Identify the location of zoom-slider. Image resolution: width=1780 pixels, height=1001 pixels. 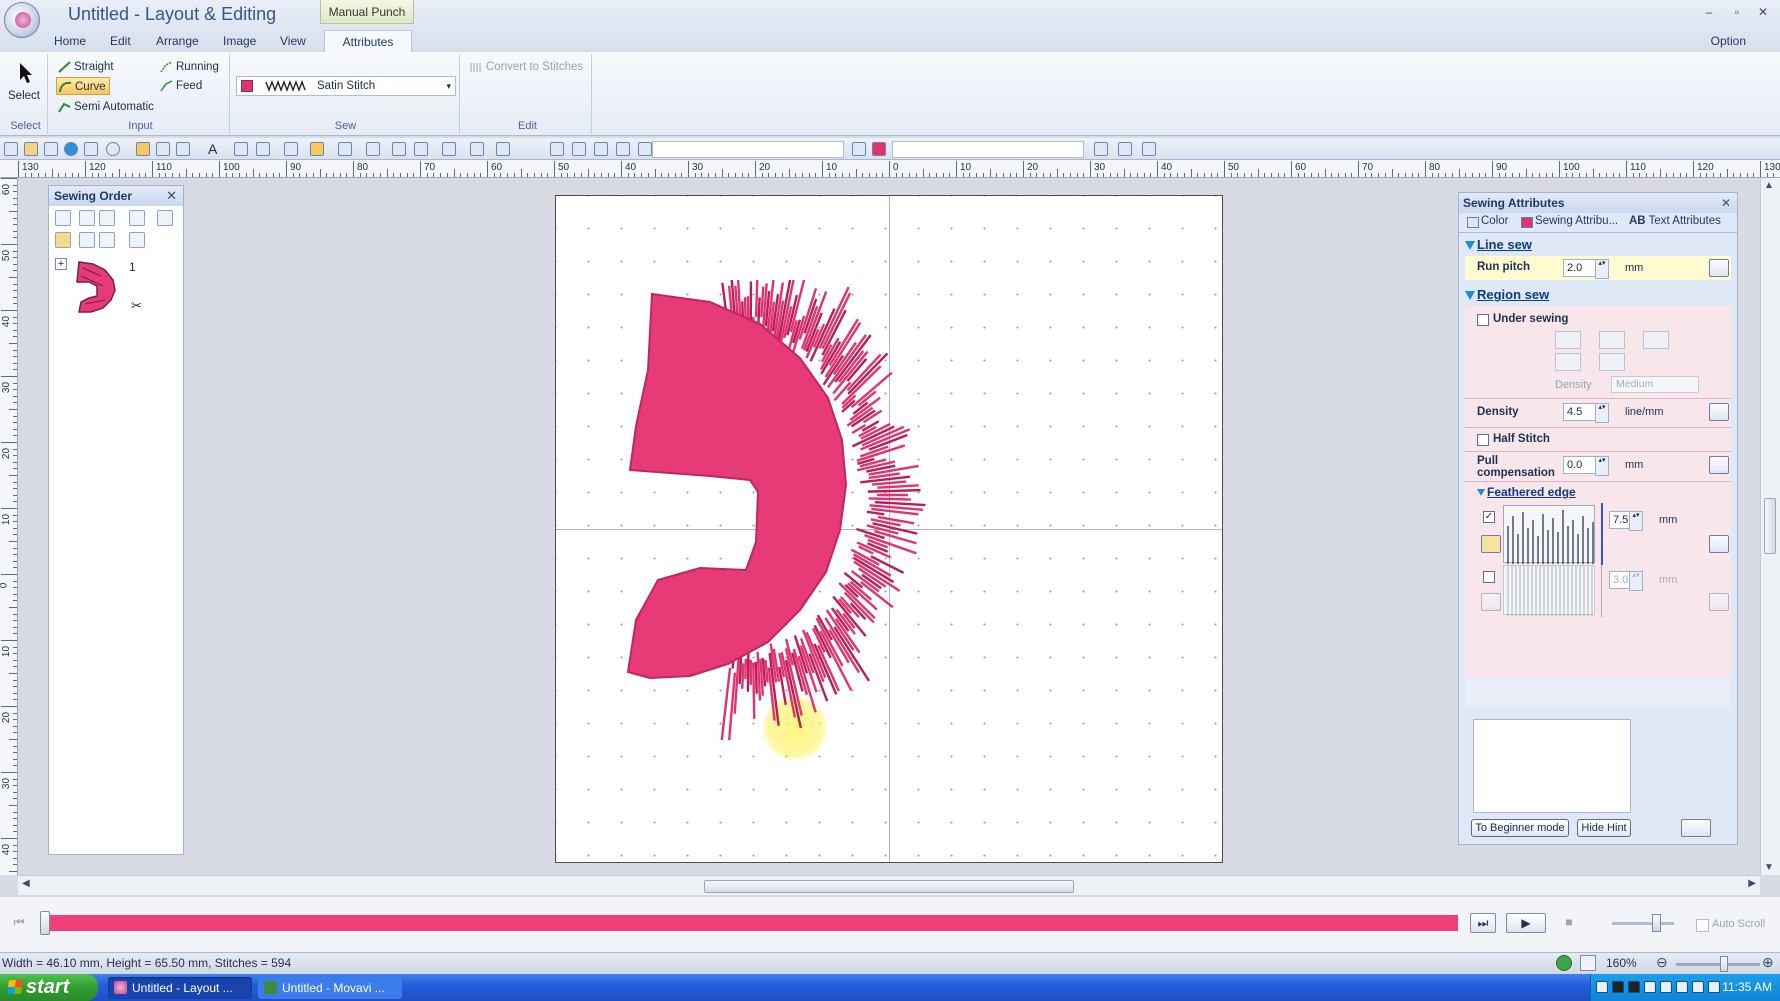
(1718, 964).